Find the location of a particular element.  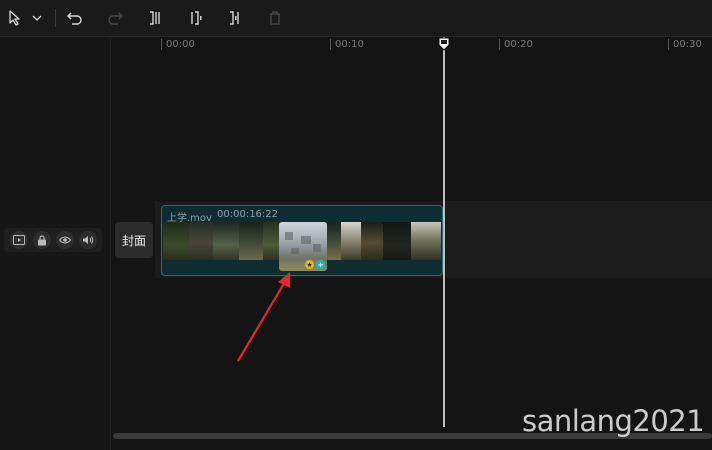

playhead-line is located at coordinates (444, 232).